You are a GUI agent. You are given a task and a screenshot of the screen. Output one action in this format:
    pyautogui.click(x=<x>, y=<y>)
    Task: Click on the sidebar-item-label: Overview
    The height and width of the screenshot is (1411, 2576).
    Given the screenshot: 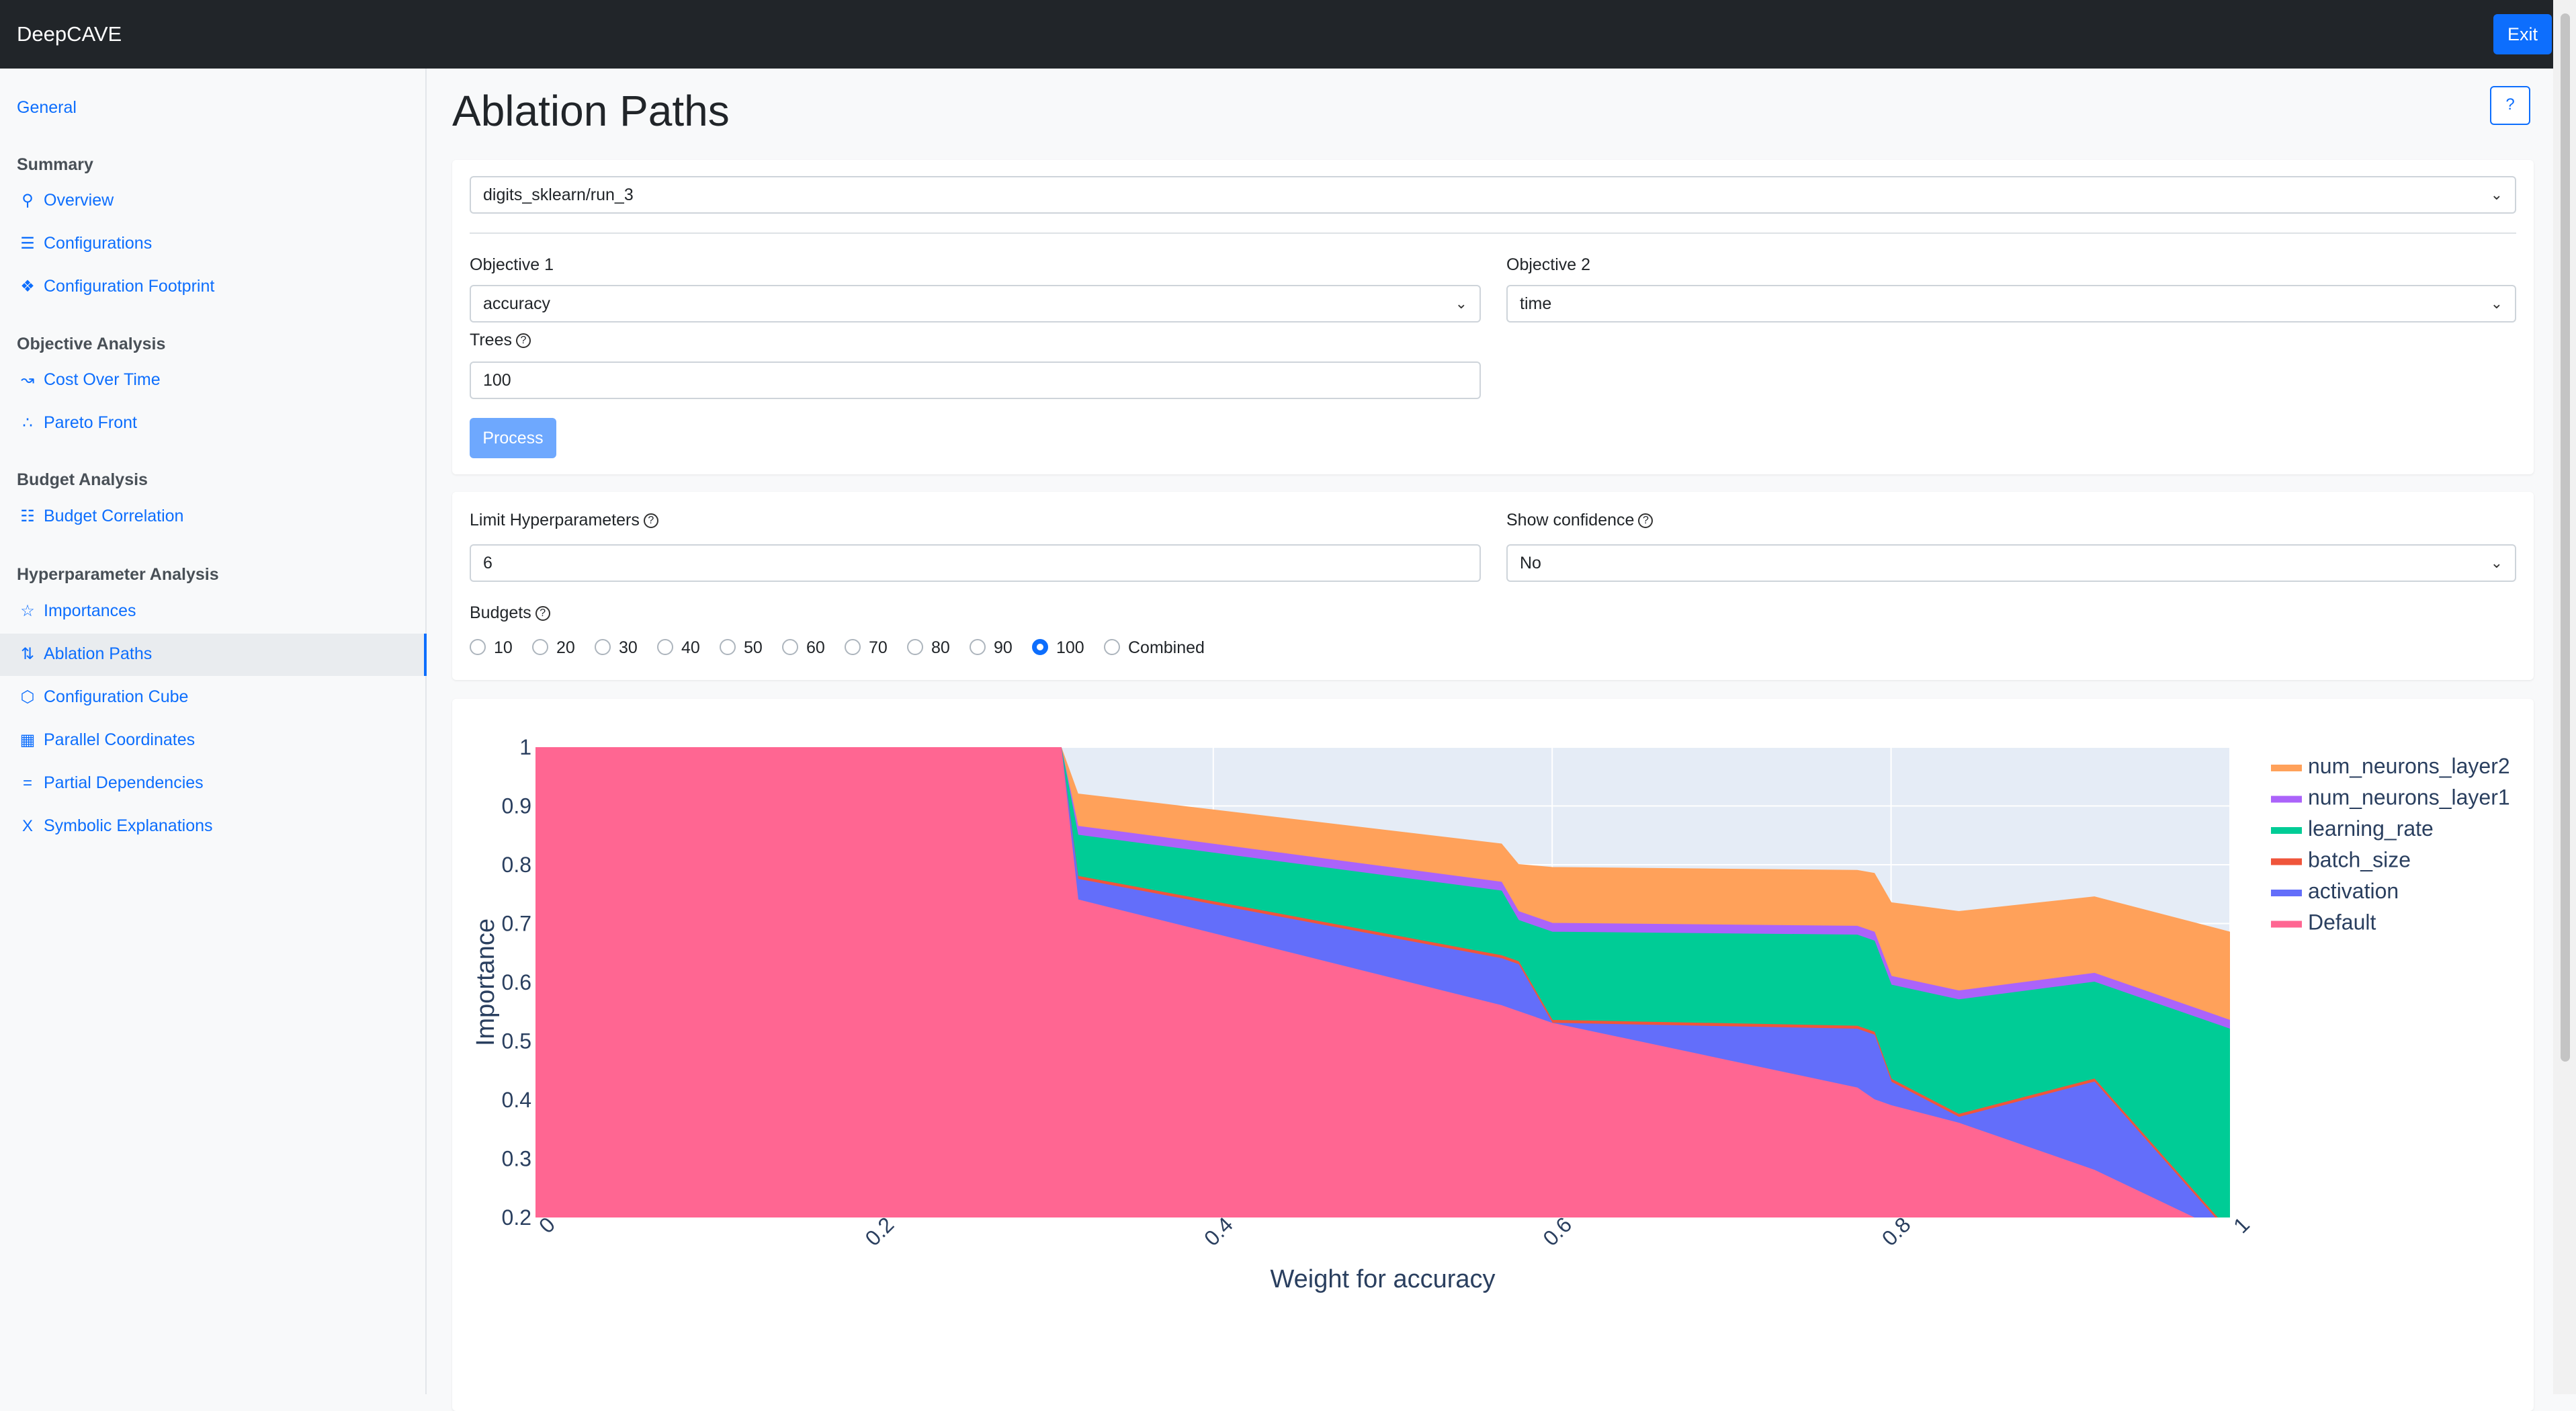 What is the action you would take?
    pyautogui.click(x=79, y=200)
    